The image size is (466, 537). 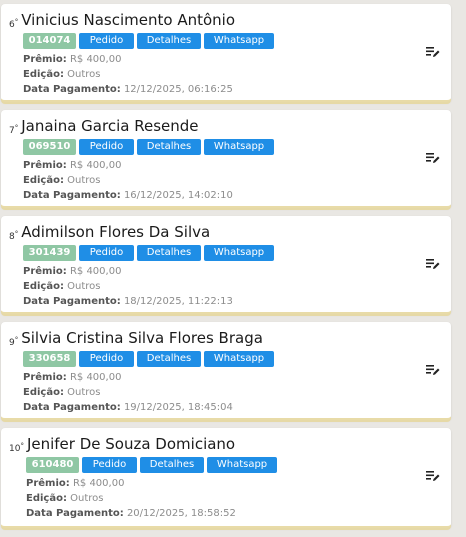 What do you see at coordinates (142, 338) in the screenshot?
I see `winner-name: Silvia Cristina Silva Flores Braga` at bounding box center [142, 338].